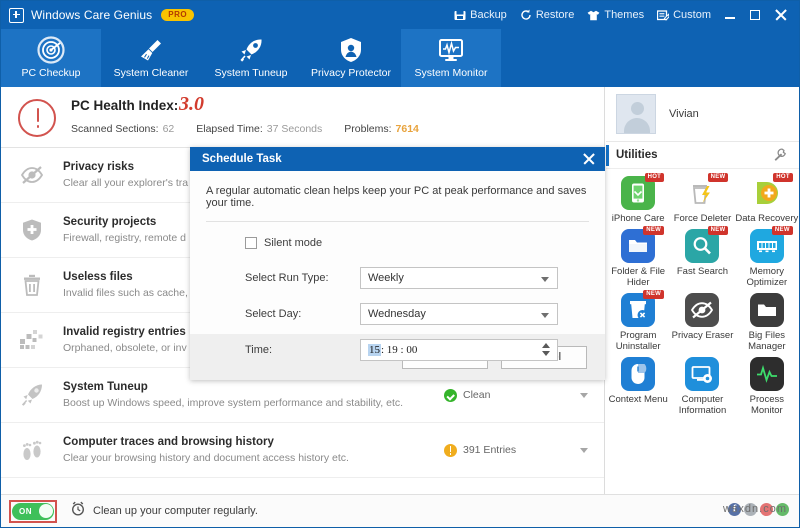  Describe the element at coordinates (638, 200) in the screenshot. I see `utility-iphone-care: HOT iPhone Care` at that location.